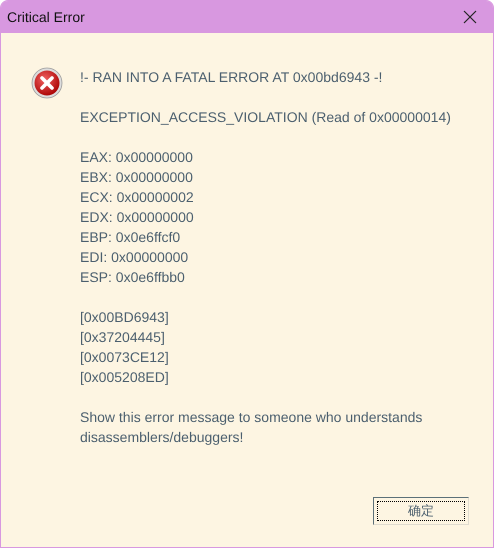 The width and height of the screenshot is (494, 548). I want to click on register-line: EDX: 0x00000000, so click(137, 217).